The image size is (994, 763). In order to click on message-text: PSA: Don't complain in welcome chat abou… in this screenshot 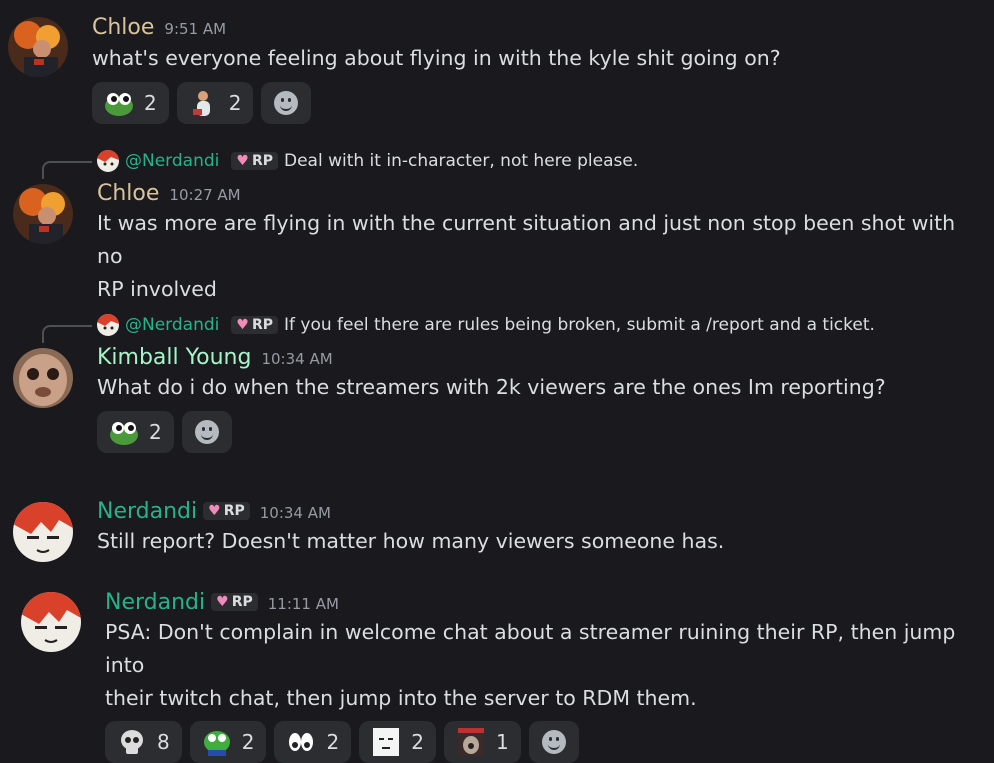, I will do `click(530, 648)`.